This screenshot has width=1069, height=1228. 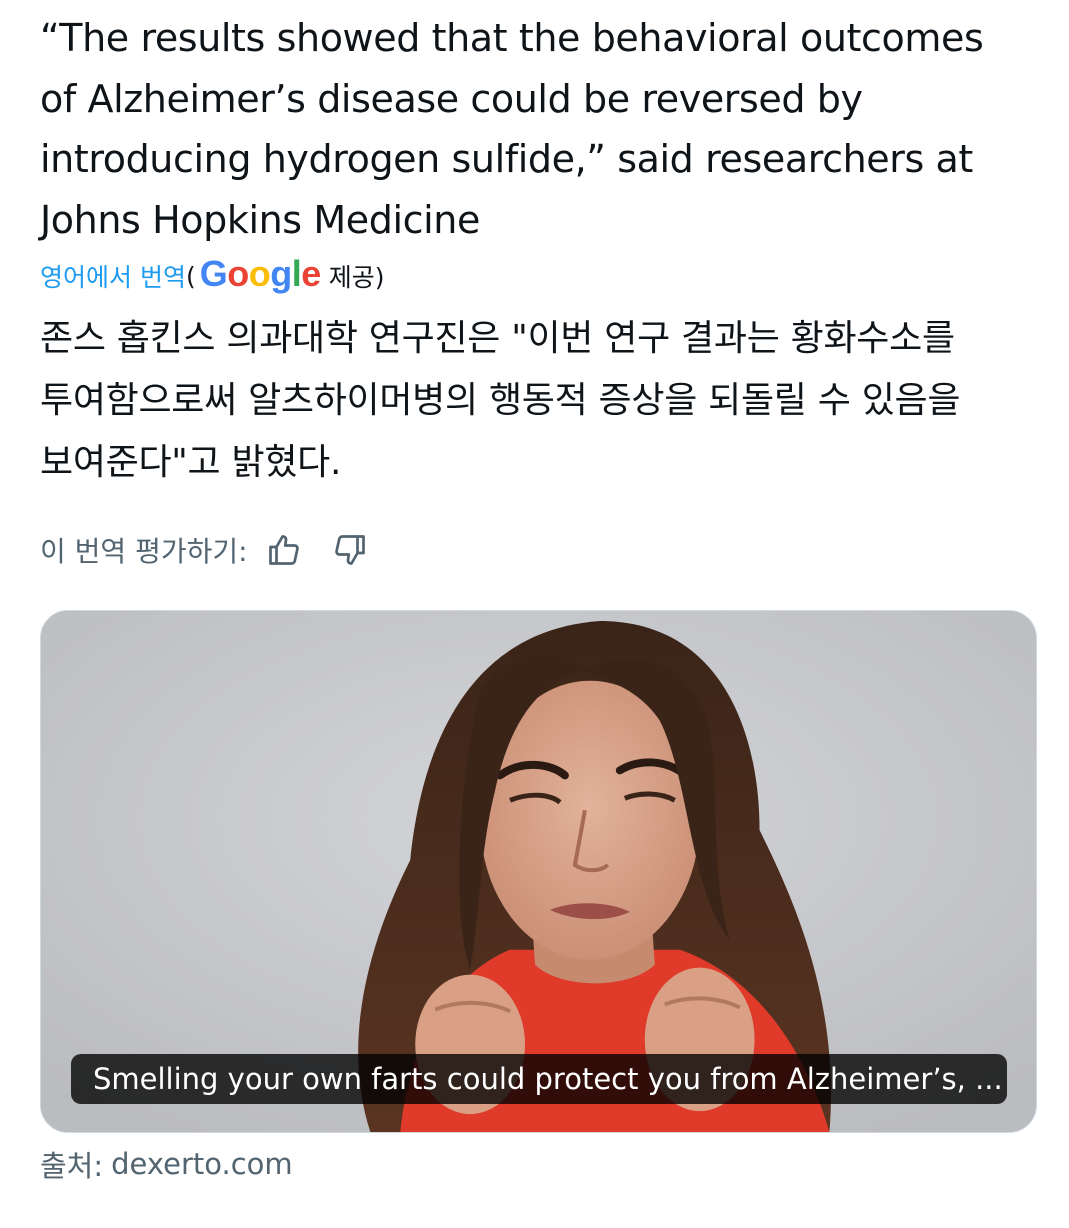 I want to click on source-domain-link: dexerto.com, so click(x=202, y=1164).